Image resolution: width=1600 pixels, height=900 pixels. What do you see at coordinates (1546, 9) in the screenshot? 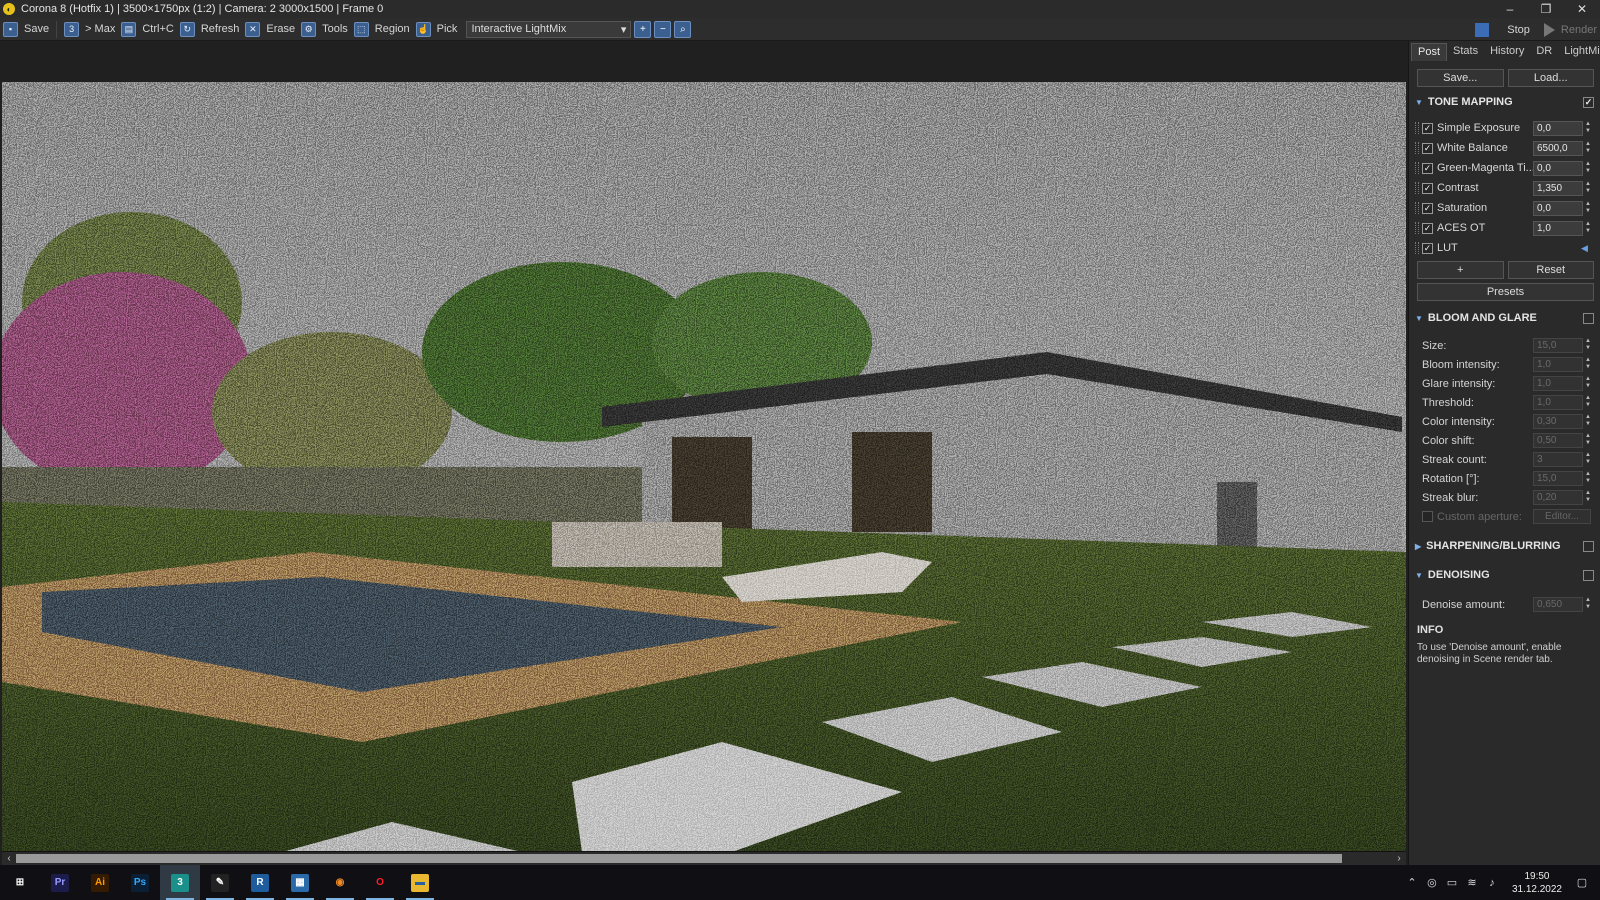
I see `maximize-button: ❐` at bounding box center [1546, 9].